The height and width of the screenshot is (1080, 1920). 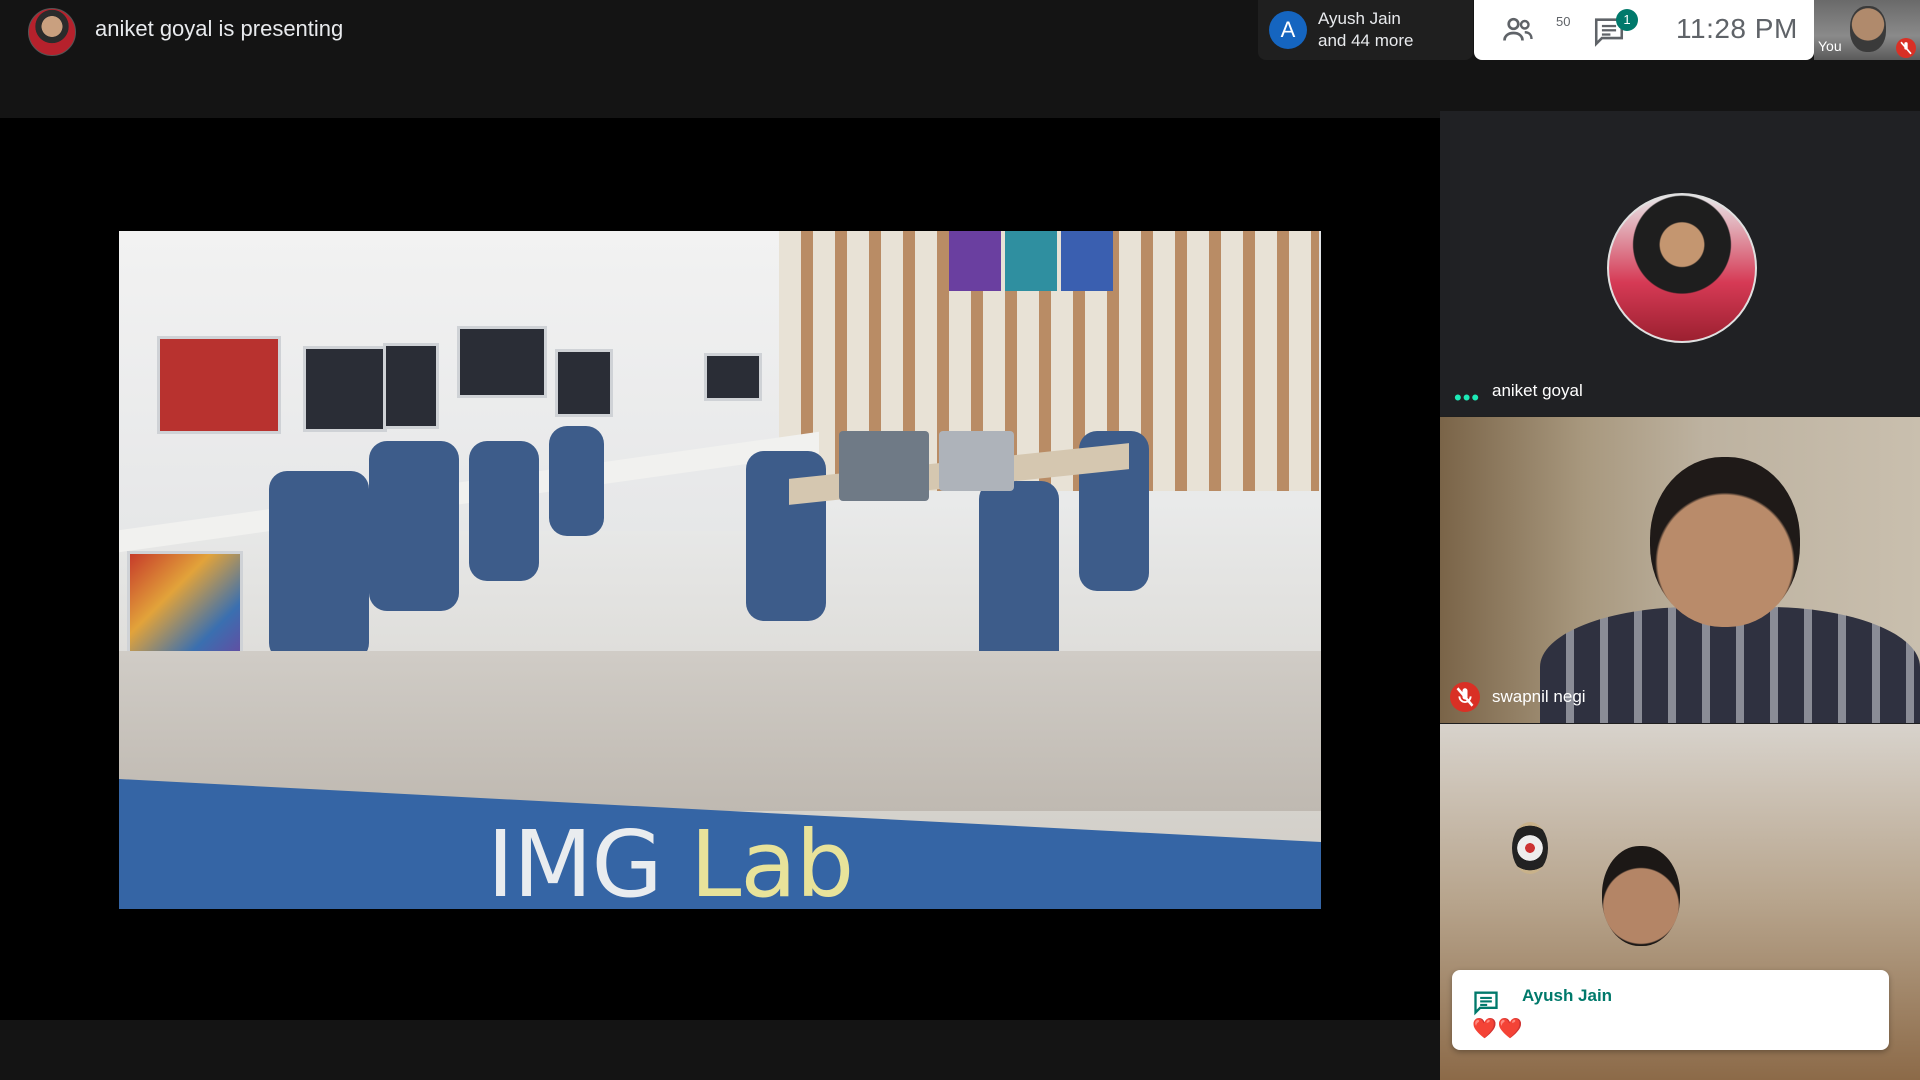 I want to click on presenter-tile: ••• aniket goyal, so click(x=1680, y=263).